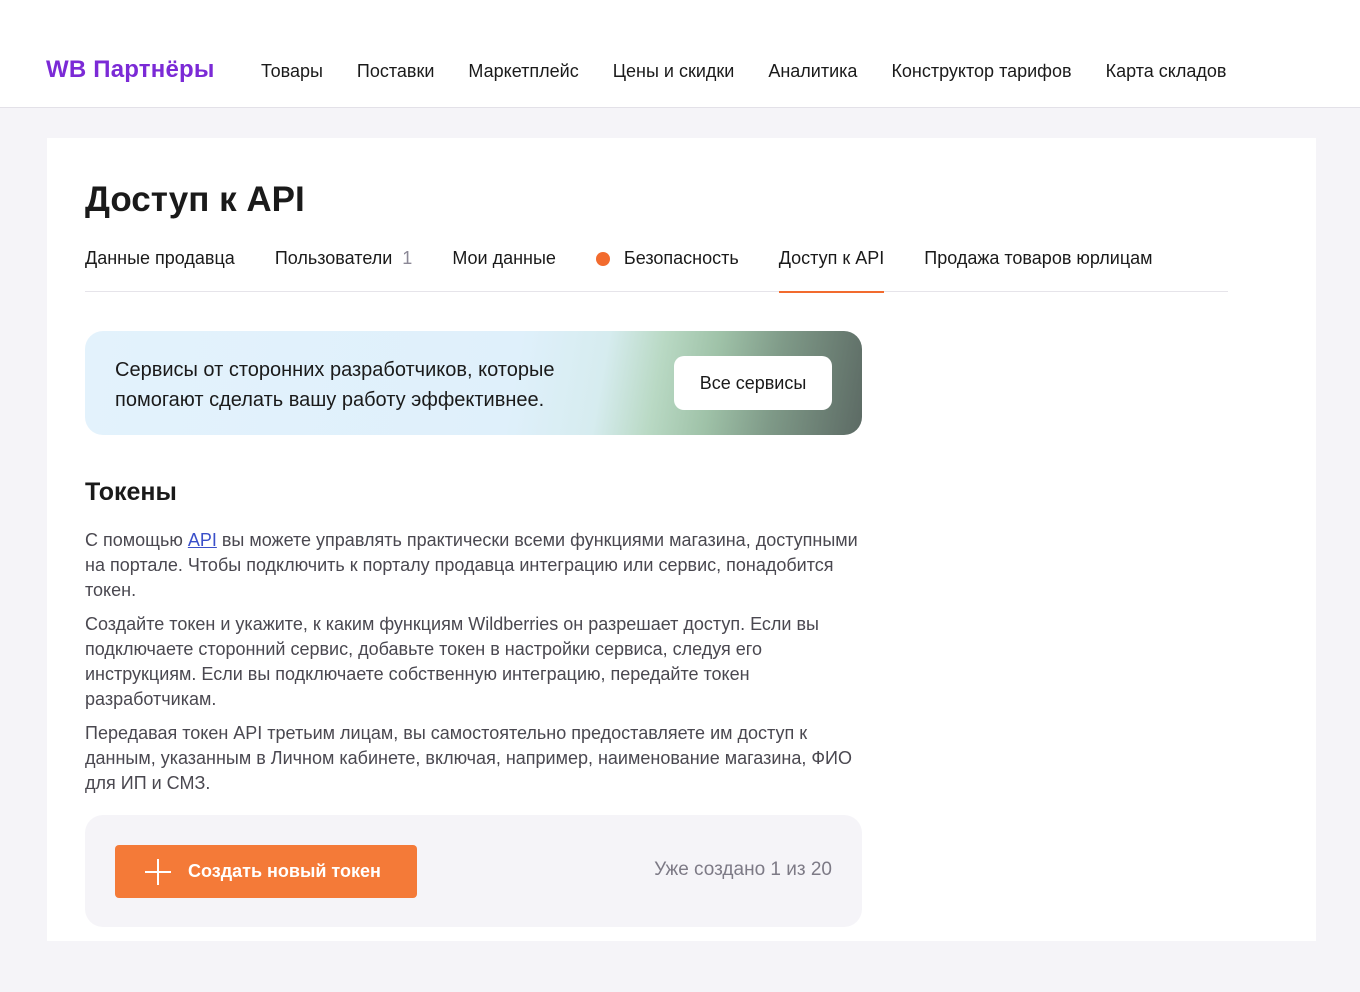 This screenshot has width=1360, height=992. I want to click on nav-item-marketplace: Маркетплейс, so click(523, 71).